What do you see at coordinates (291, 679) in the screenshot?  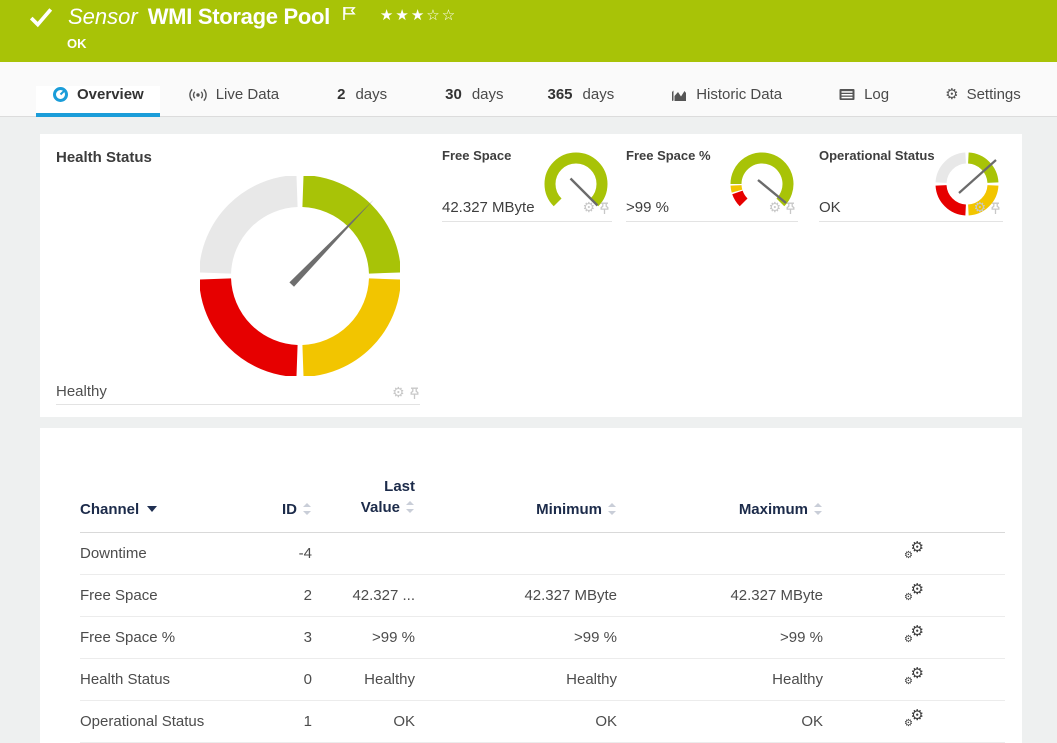 I see `channel-id: 0` at bounding box center [291, 679].